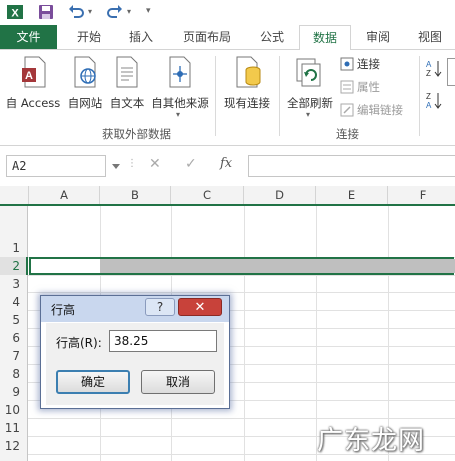  What do you see at coordinates (207, 195) in the screenshot?
I see `column-header-c: C` at bounding box center [207, 195].